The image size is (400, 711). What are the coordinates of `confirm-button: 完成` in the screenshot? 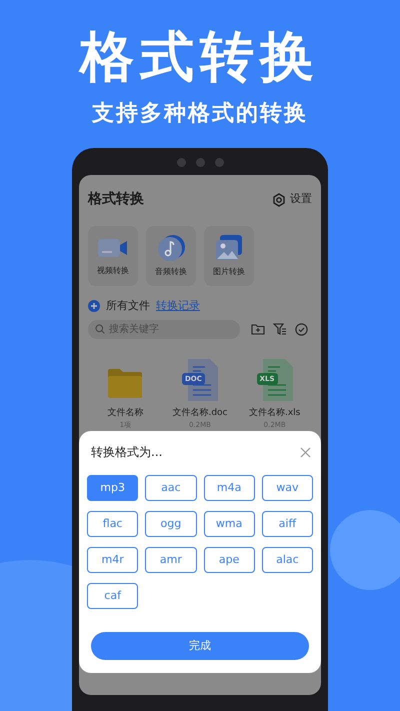 It's located at (200, 646).